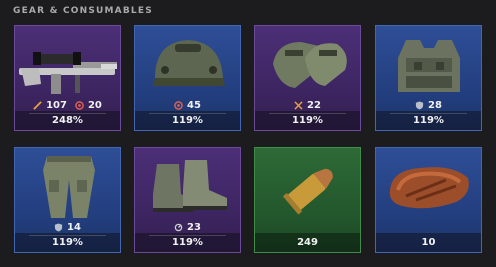 This screenshot has width=496, height=267. I want to click on stat-value: 22, so click(314, 105).